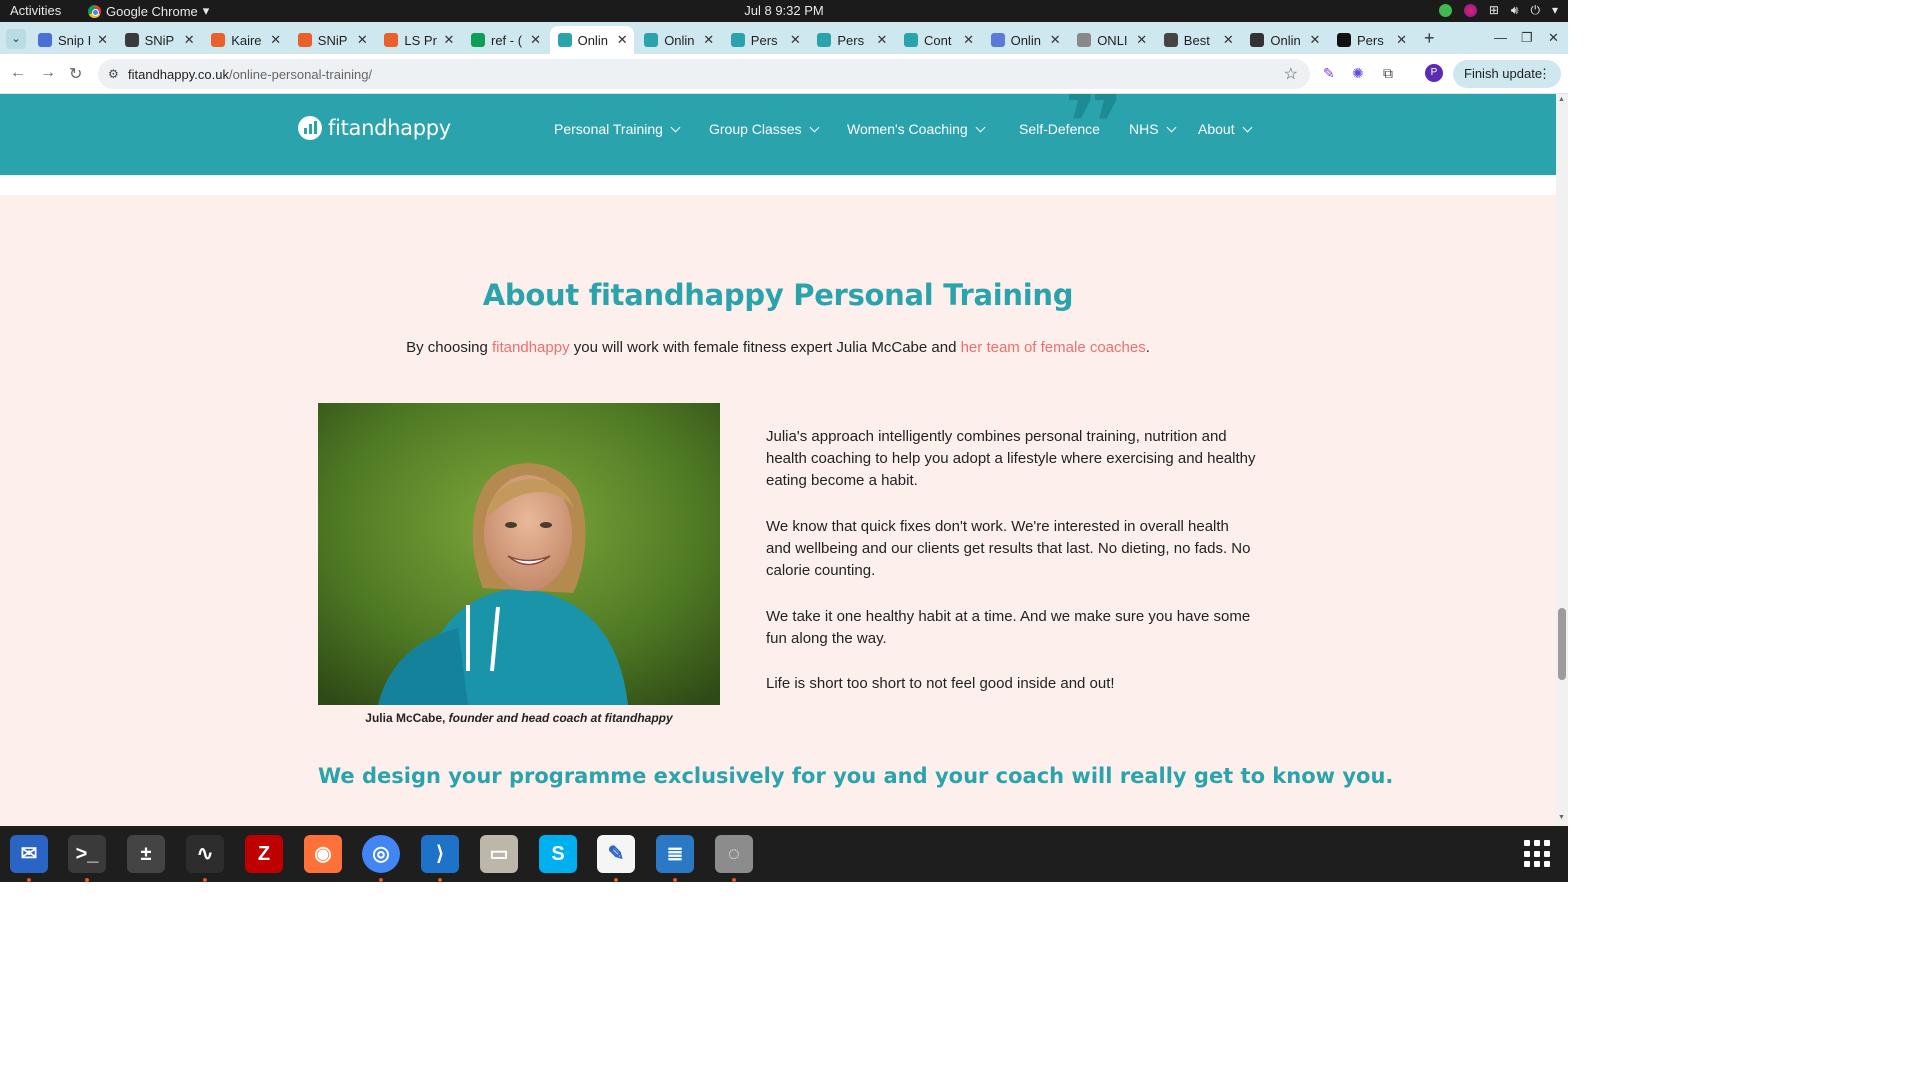 The width and height of the screenshot is (1920, 1080). I want to click on files-icon: ▭, so click(499, 854).